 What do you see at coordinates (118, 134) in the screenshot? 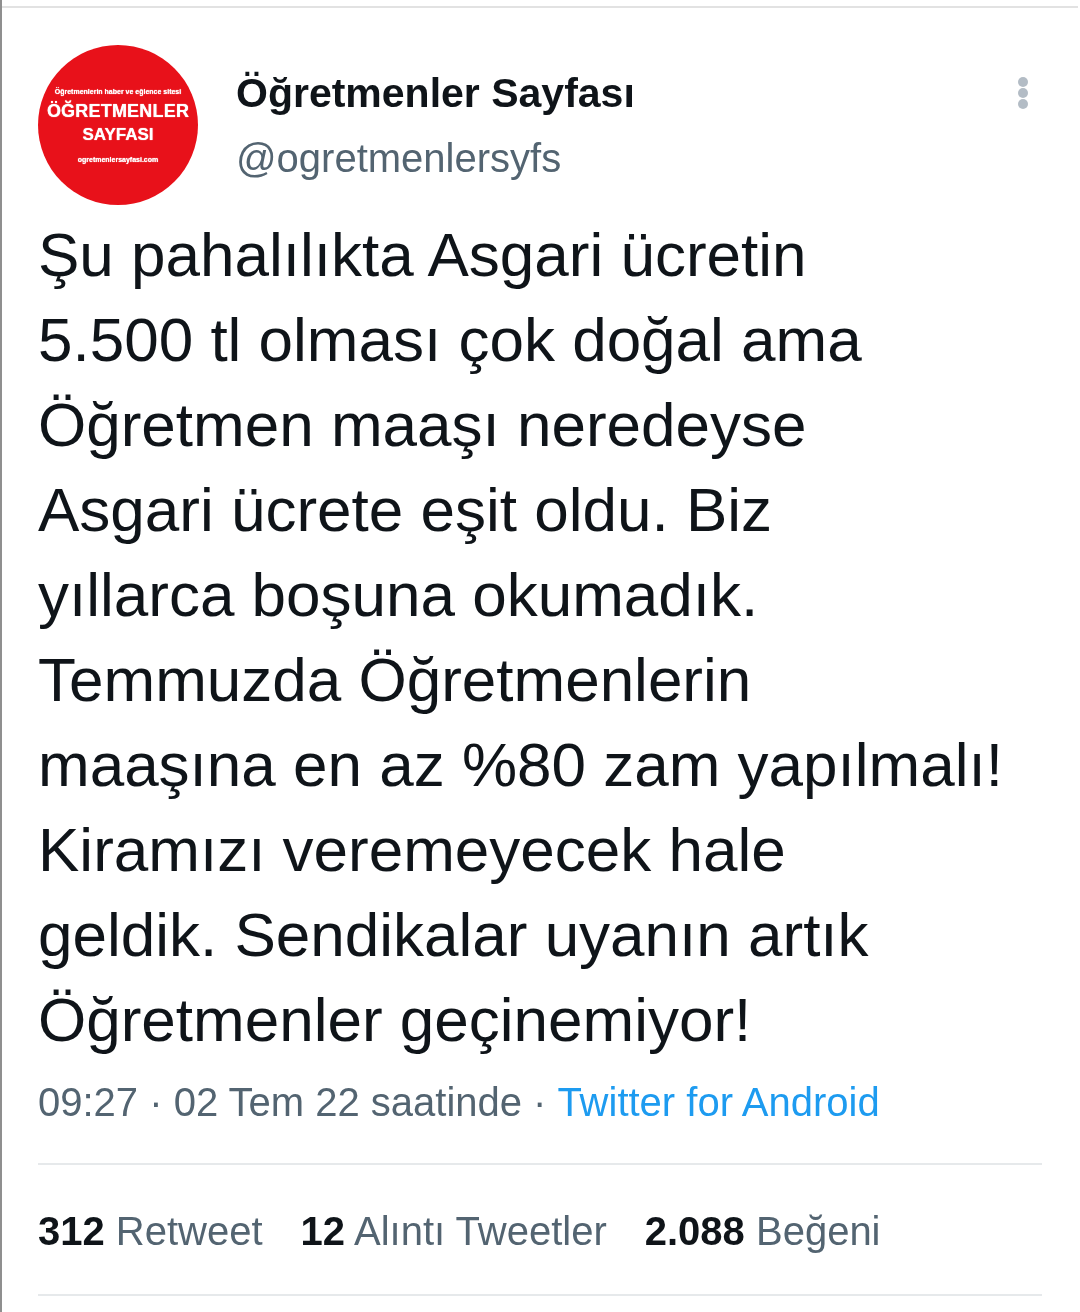
I see `logo-subtitle: SAYFASI` at bounding box center [118, 134].